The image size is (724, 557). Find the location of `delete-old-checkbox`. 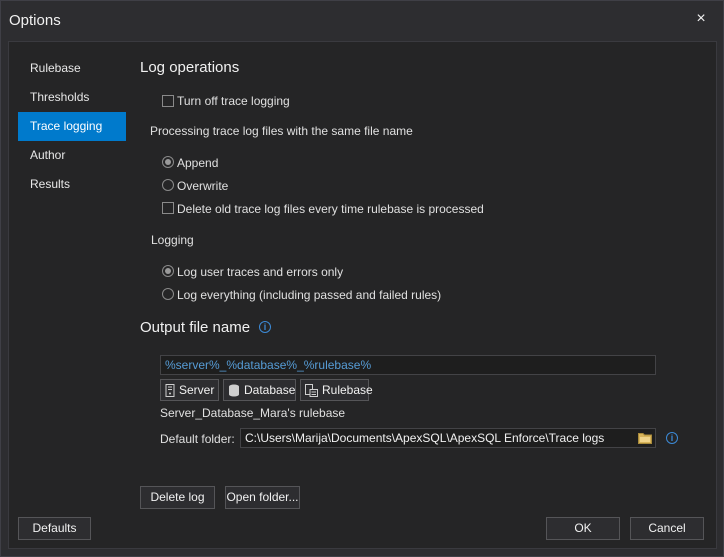

delete-old-checkbox is located at coordinates (168, 208).